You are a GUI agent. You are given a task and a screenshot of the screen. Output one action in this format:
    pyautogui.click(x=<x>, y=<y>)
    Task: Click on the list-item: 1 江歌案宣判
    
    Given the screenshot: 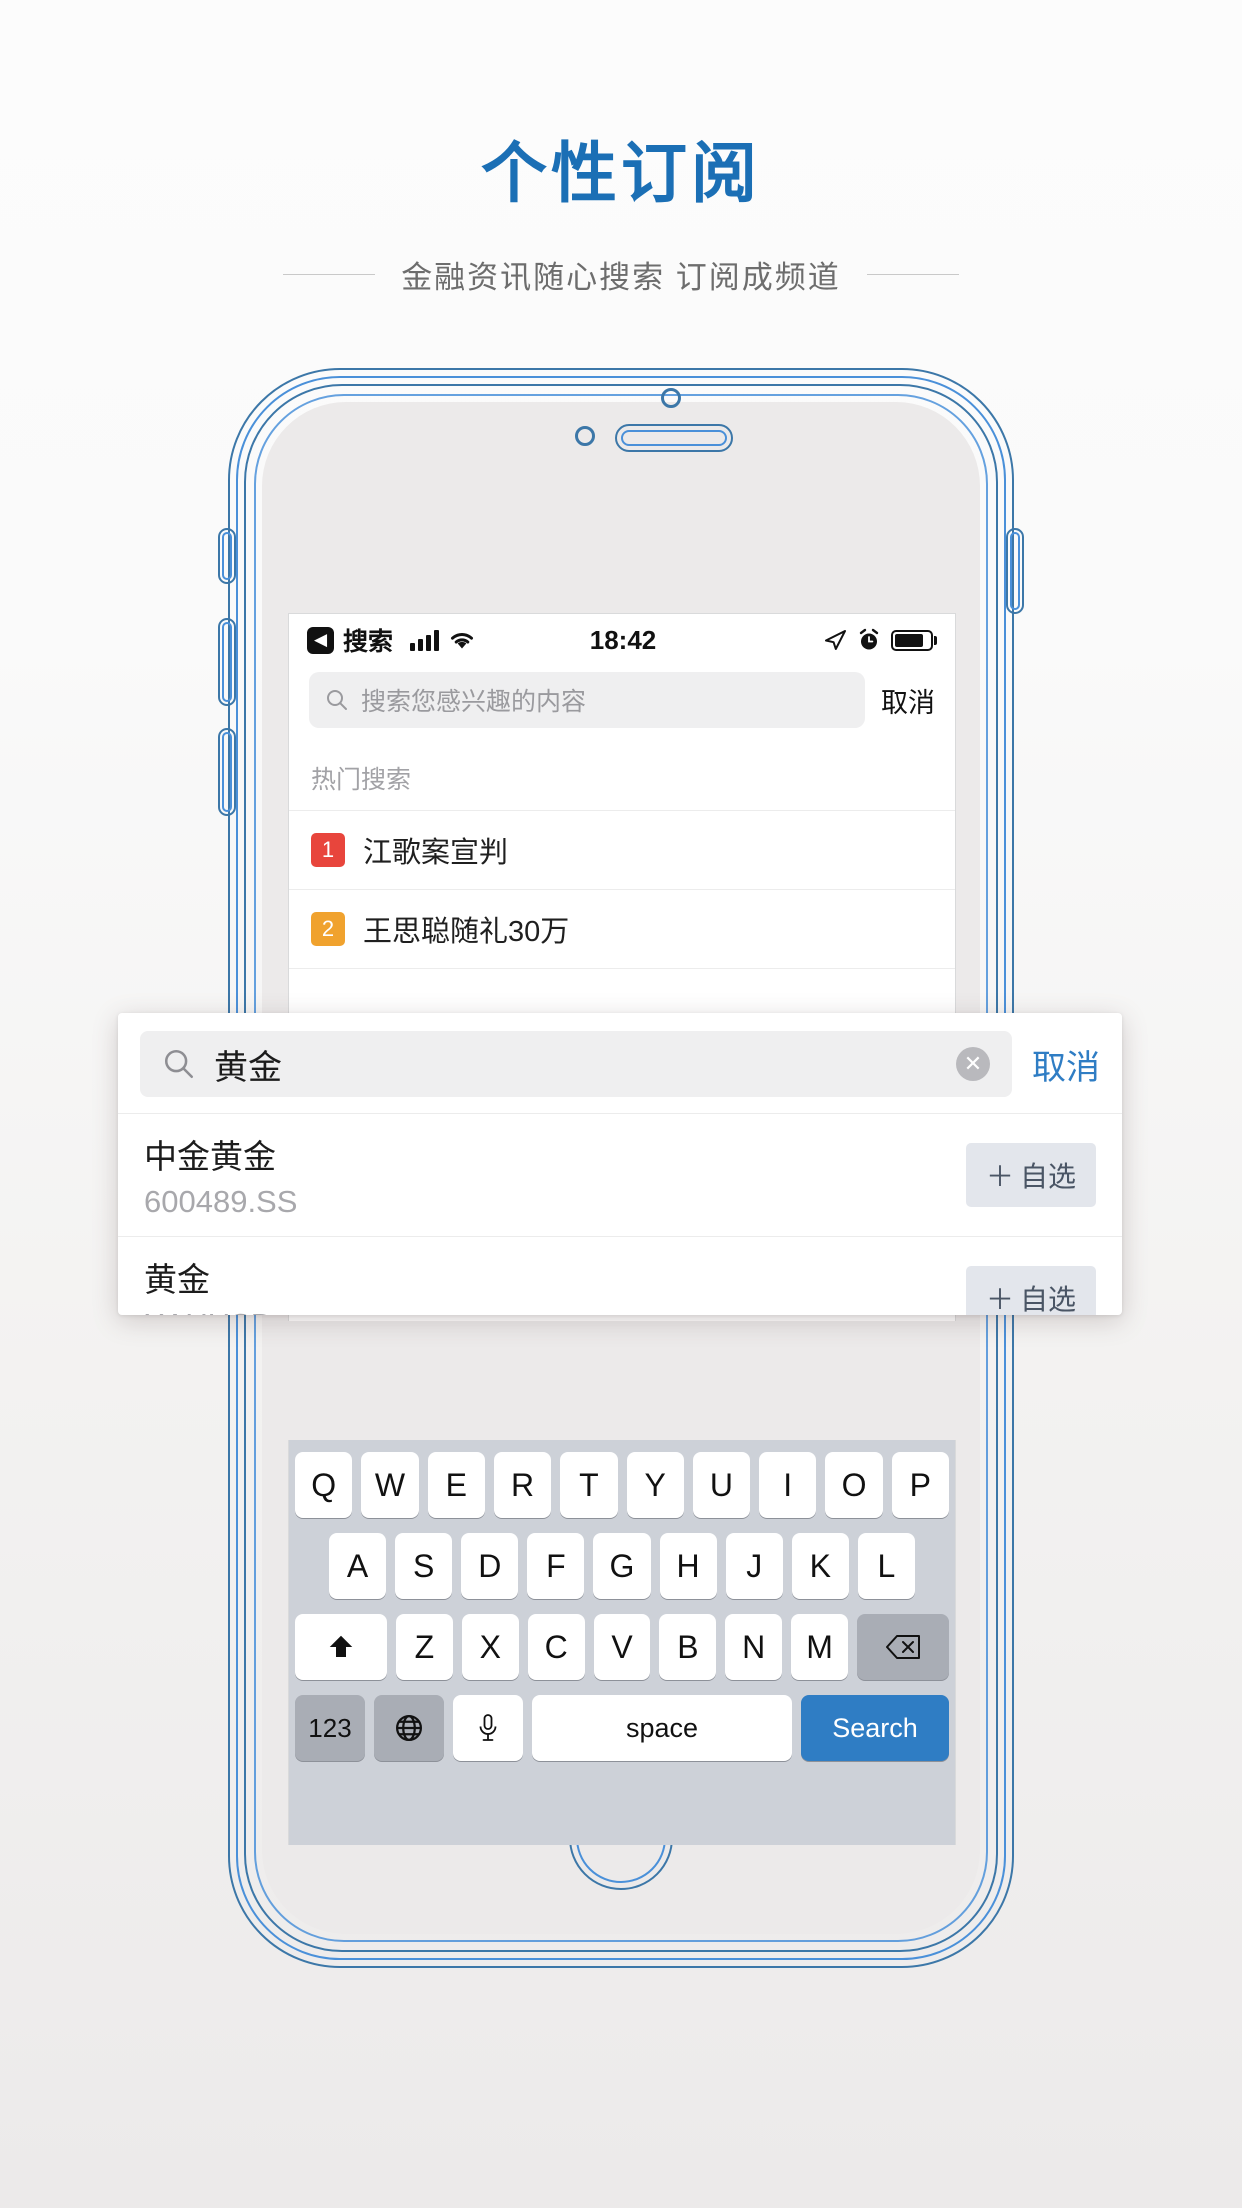 What is the action you would take?
    pyautogui.click(x=622, y=849)
    